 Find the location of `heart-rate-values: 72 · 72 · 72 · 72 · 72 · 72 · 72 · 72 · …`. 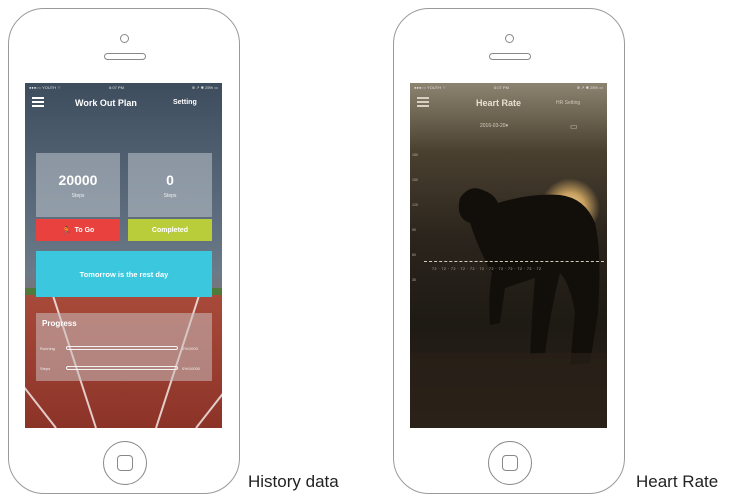

heart-rate-values: 72 · 72 · 72 · 72 · 72 · 72 · 72 · 72 · … is located at coordinates (487, 269).